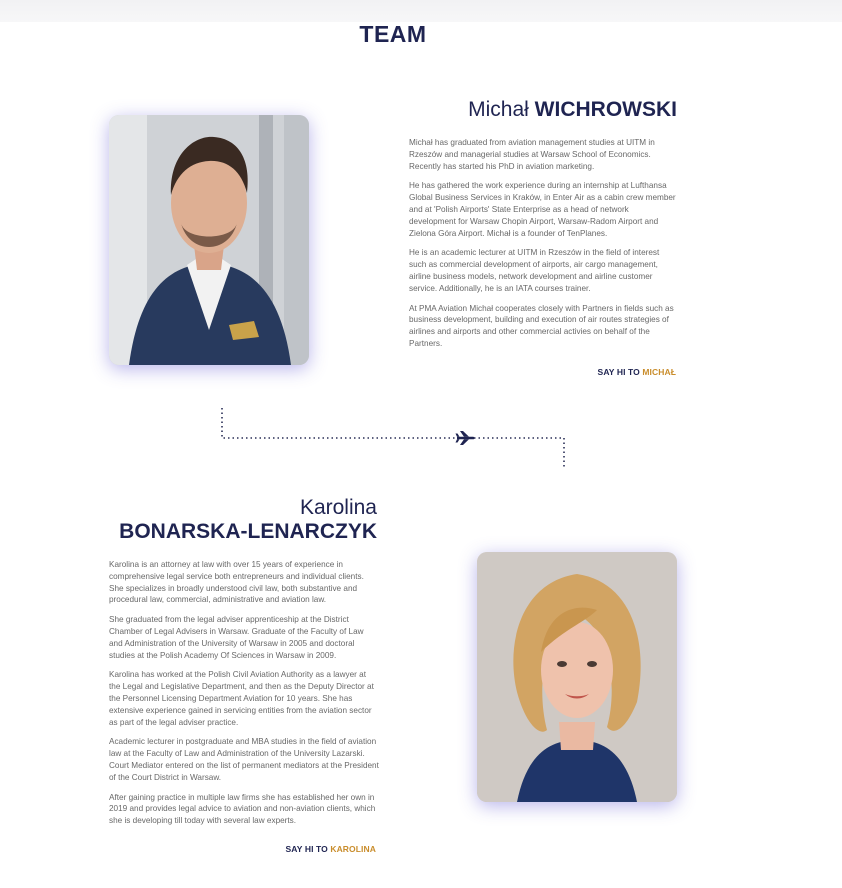 This screenshot has height=888, width=842. I want to click on member-name-karolina: Karolina BONARSKA-LENARCZYK, so click(248, 520).